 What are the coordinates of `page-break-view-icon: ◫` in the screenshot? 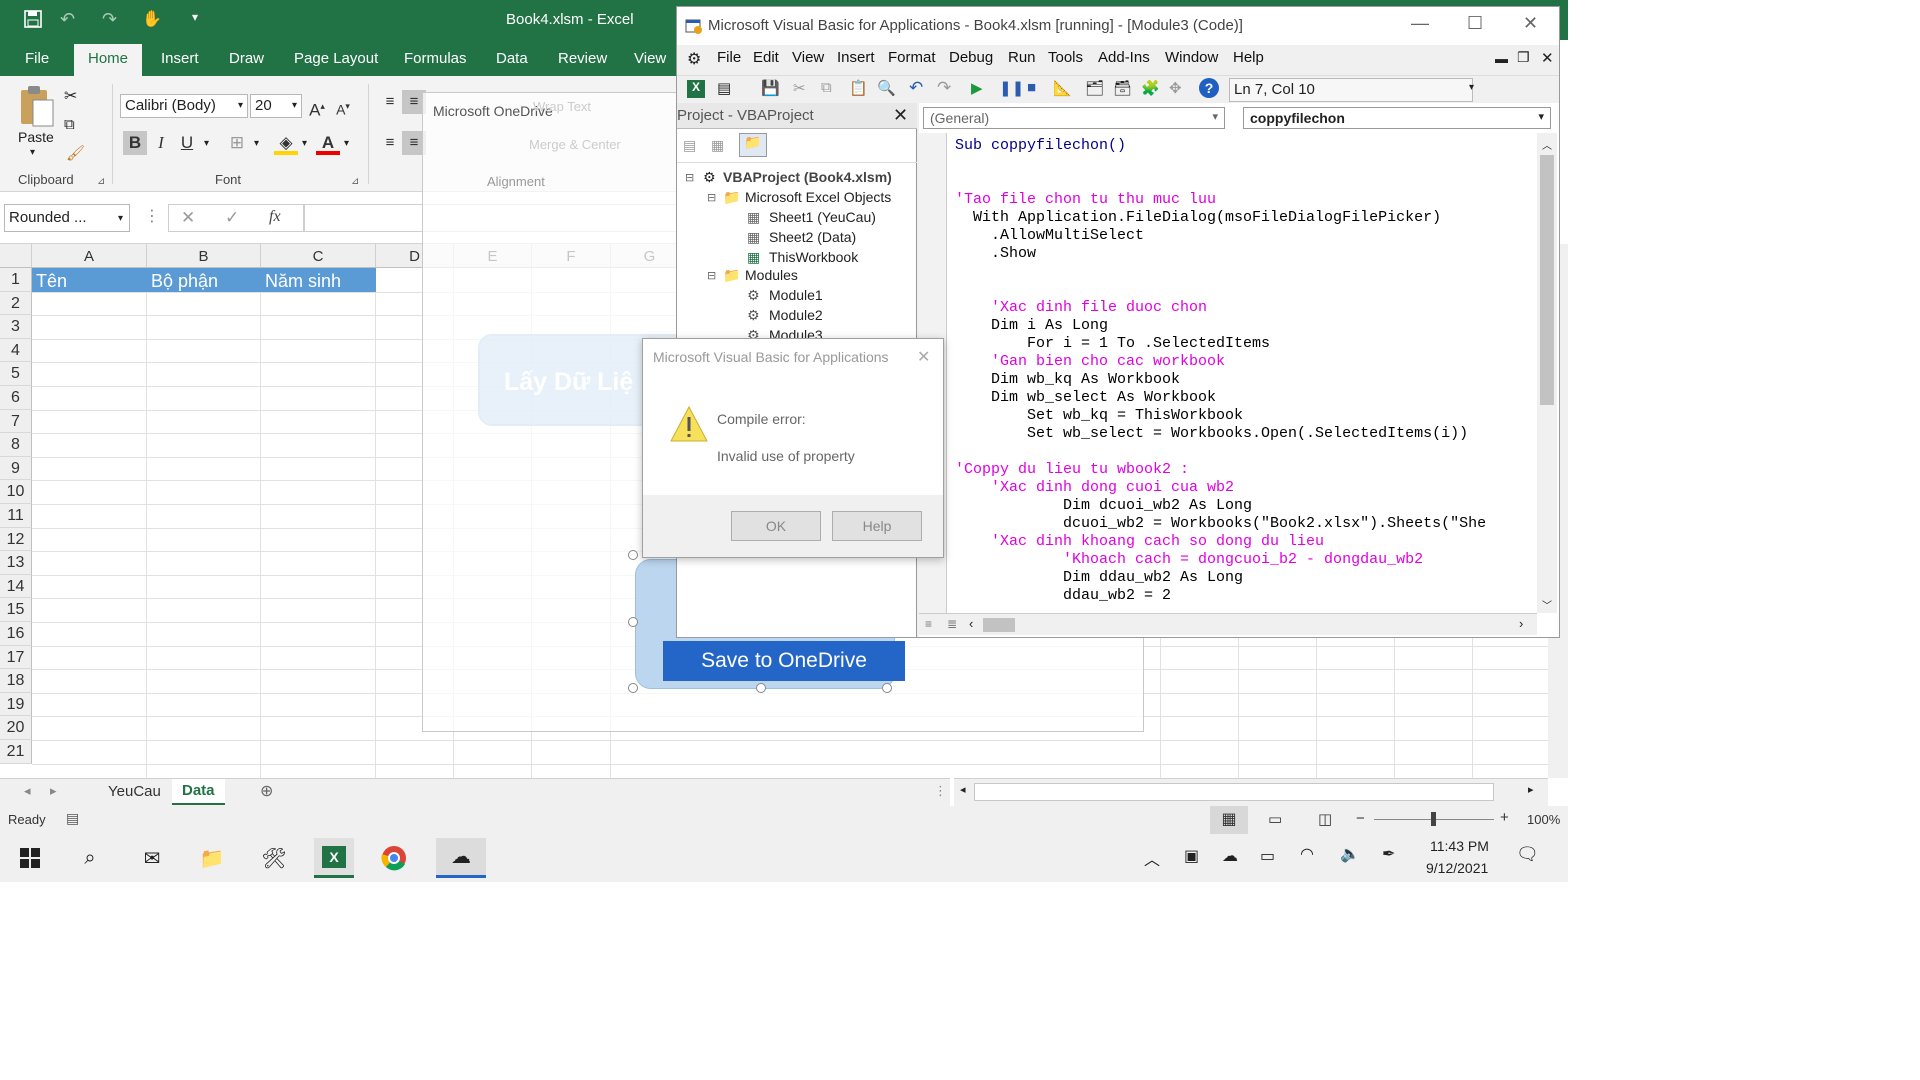 It's located at (1325, 819).